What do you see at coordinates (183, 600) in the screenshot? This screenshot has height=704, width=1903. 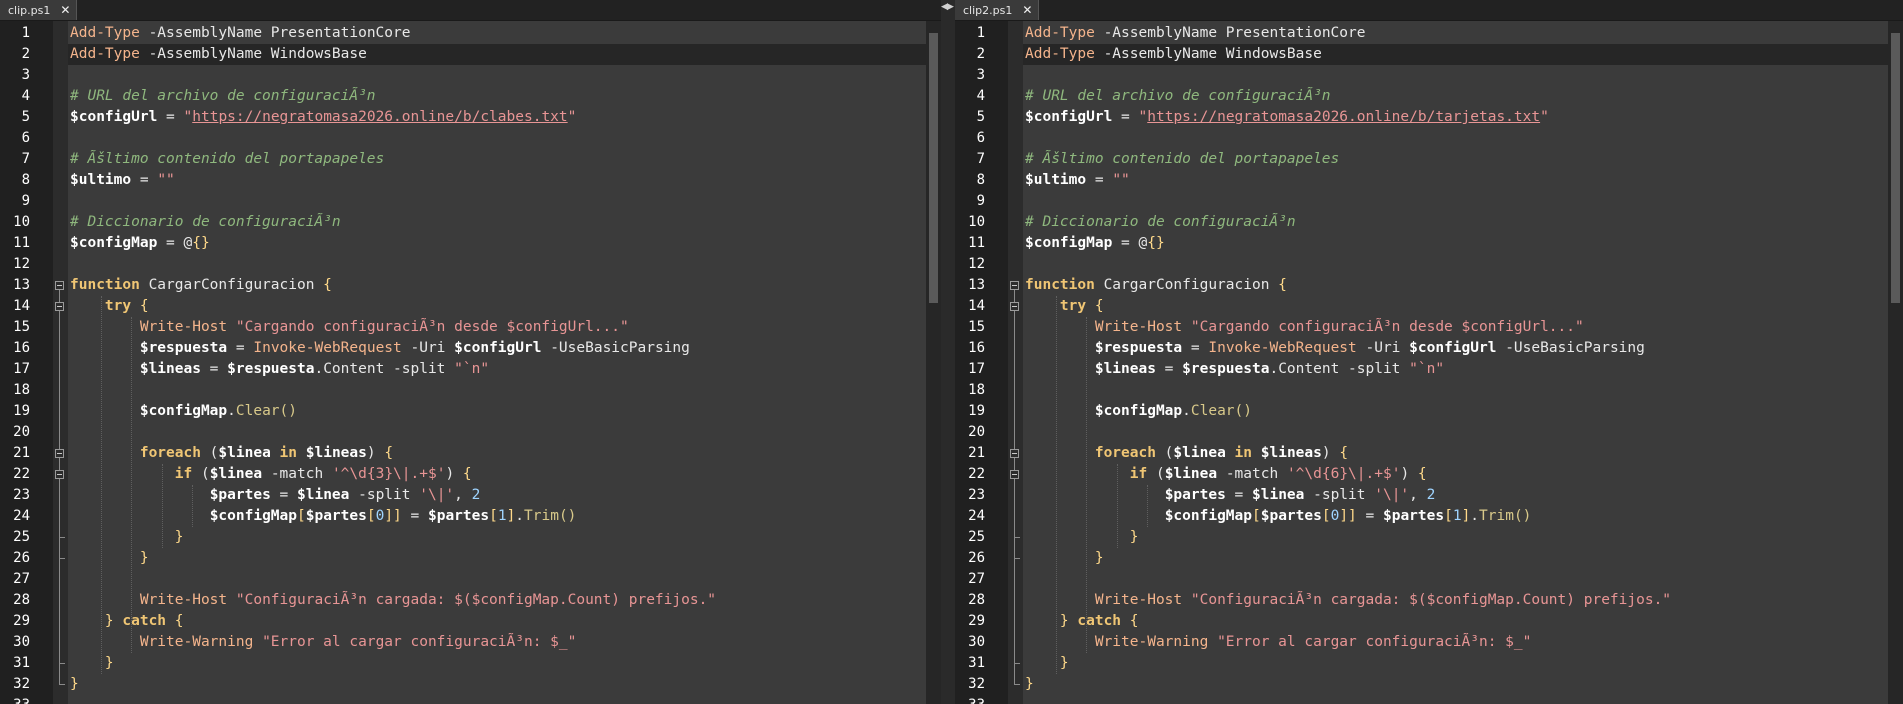 I see `code-token: Write-Host` at bounding box center [183, 600].